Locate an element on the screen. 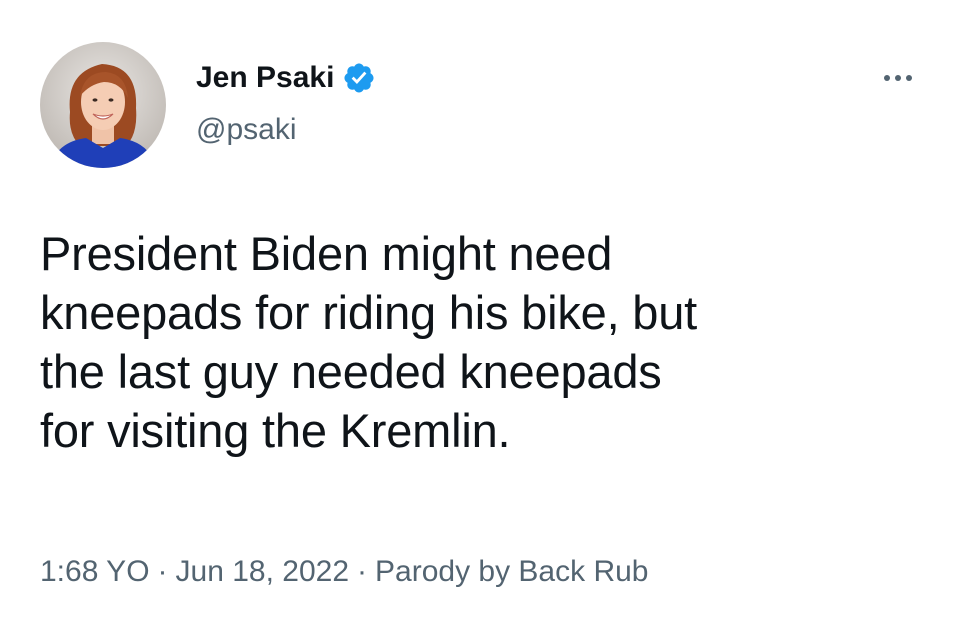 This screenshot has height=633, width=960. tweet-text-line: the last guy needed kneepads is located at coordinates (351, 371).